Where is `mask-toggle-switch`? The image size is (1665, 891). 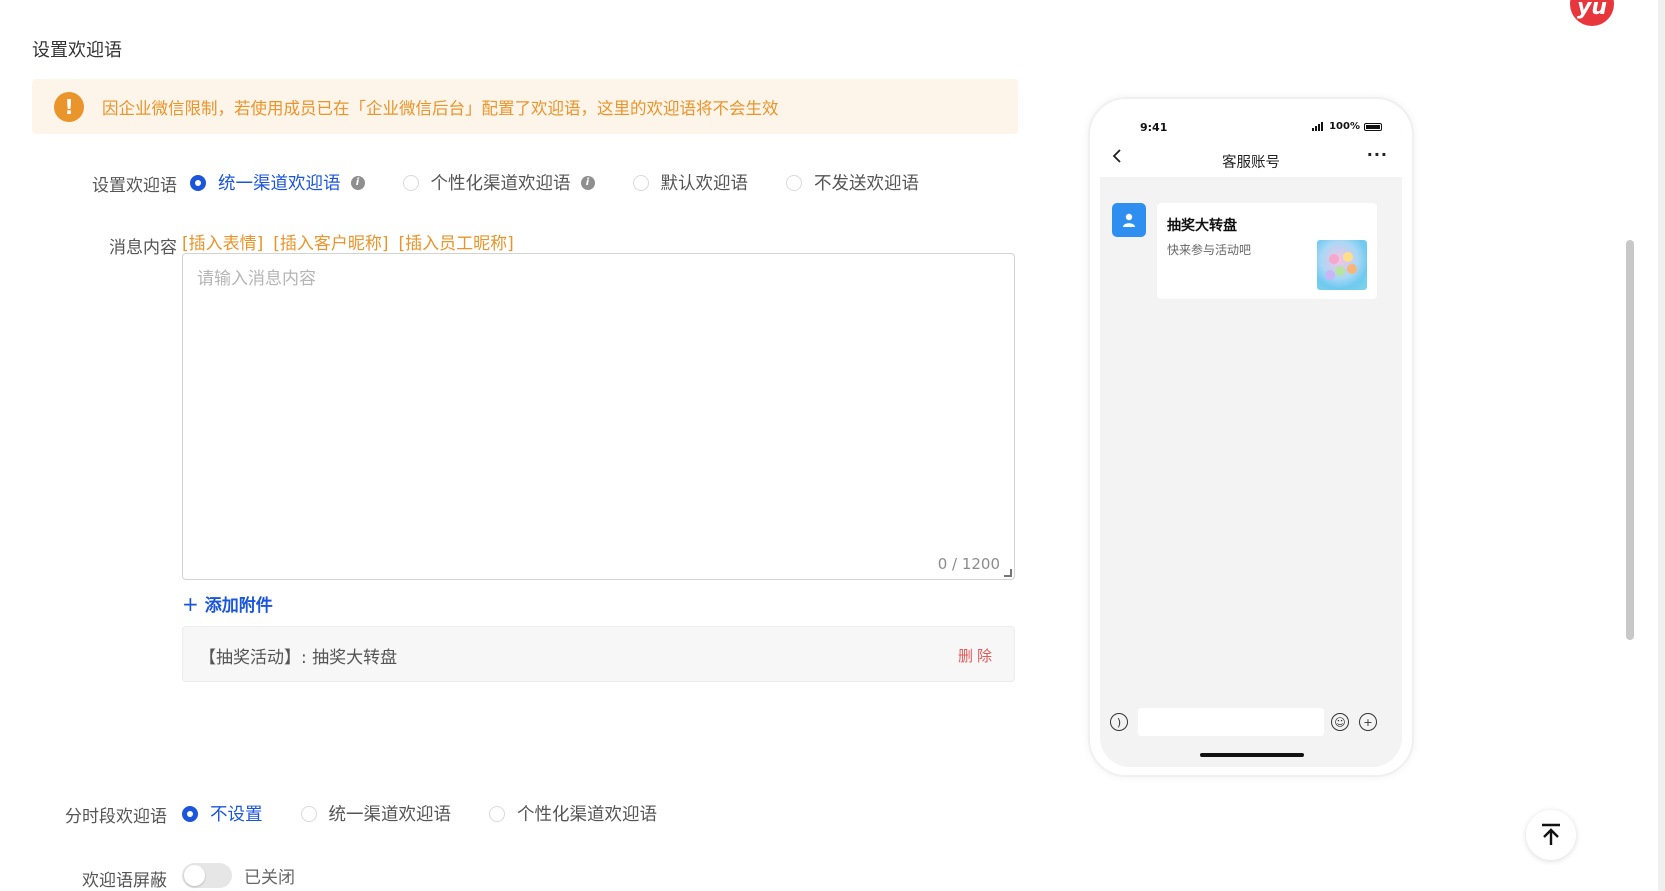
mask-toggle-switch is located at coordinates (207, 875).